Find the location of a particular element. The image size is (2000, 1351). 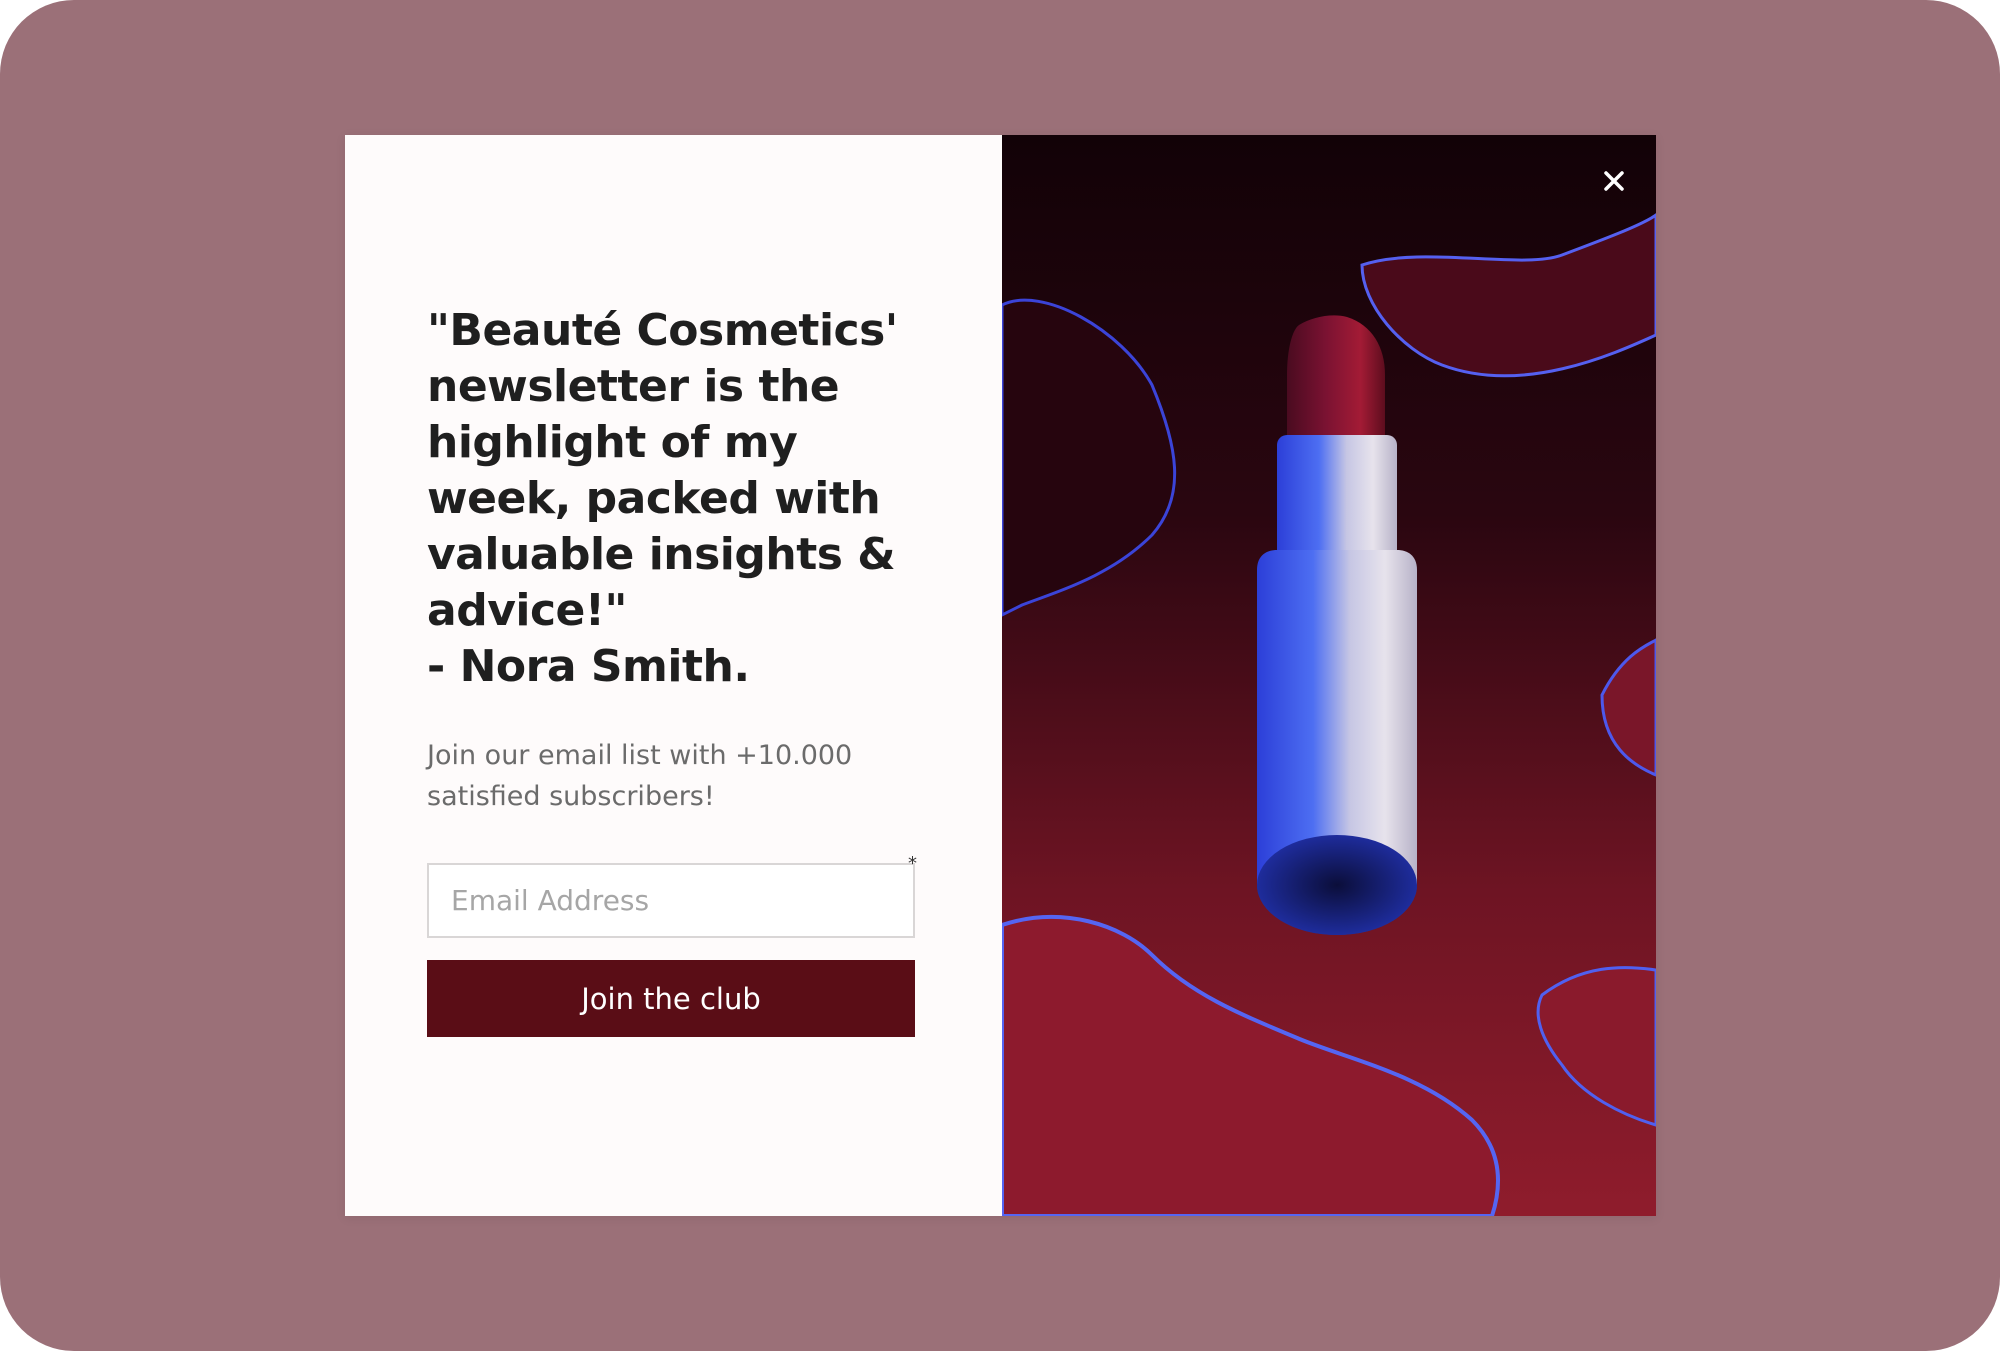

email-input is located at coordinates (671, 900).